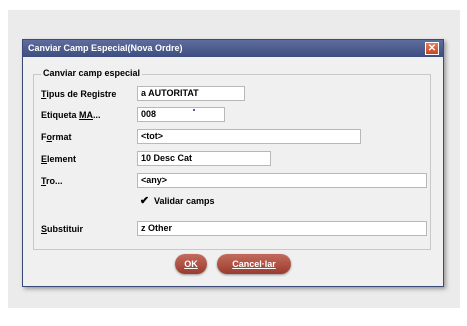 This screenshot has width=467, height=326. I want to click on substituir-label: Substituir, so click(62, 229).